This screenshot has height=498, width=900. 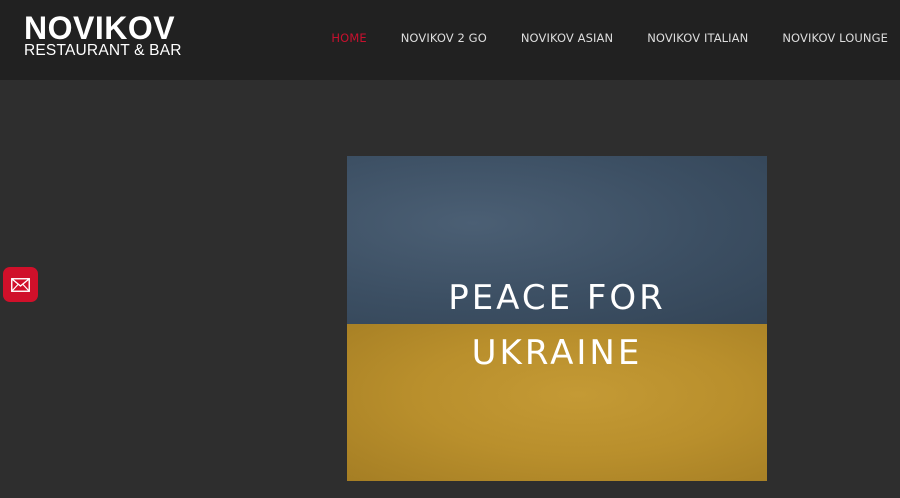 I want to click on nav-item-novikov-asian: NOVIKOV ASIAN, so click(x=567, y=38).